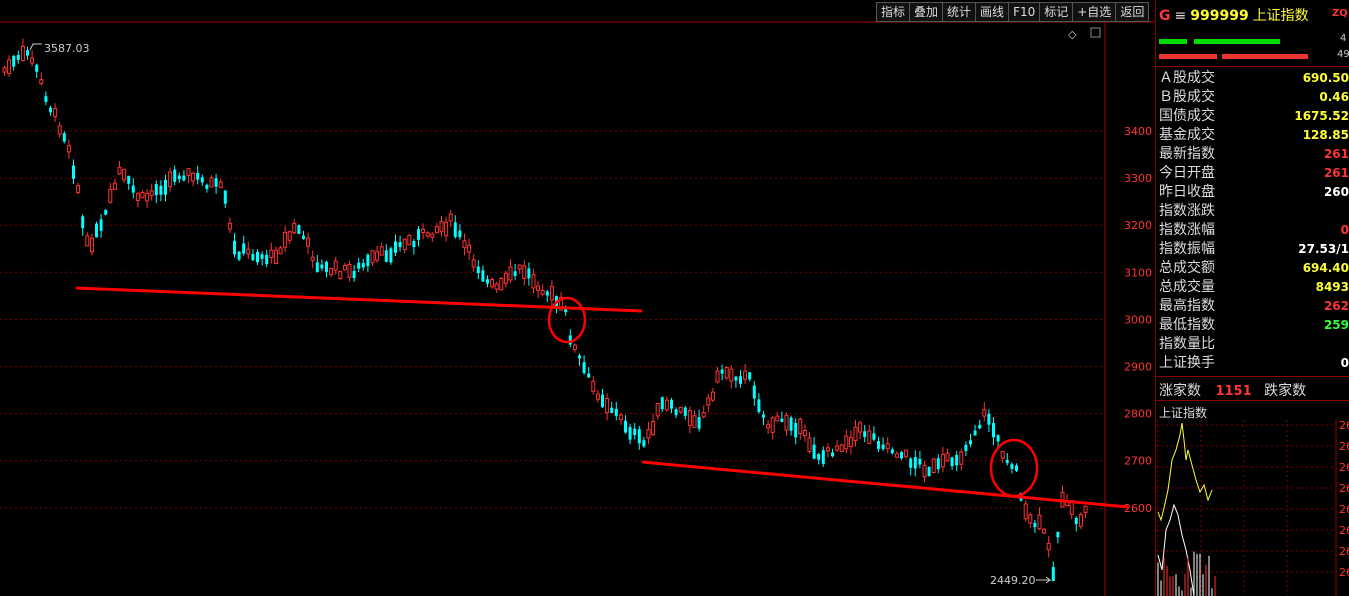 Image resolution: width=1349 pixels, height=596 pixels. I want to click on toolbar-mark-button: 标记, so click(1056, 12).